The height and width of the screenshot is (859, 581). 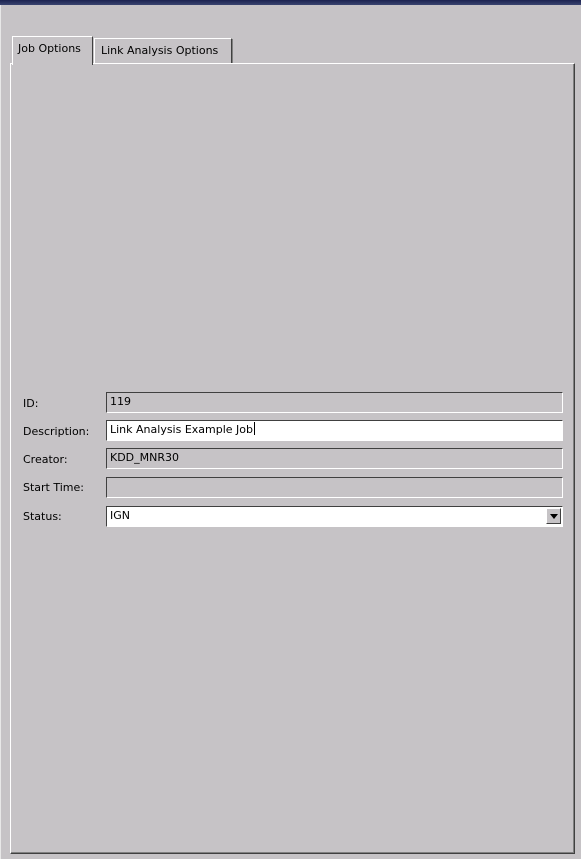 What do you see at coordinates (334, 458) in the screenshot?
I see `creator-field: KDD_MNR30` at bounding box center [334, 458].